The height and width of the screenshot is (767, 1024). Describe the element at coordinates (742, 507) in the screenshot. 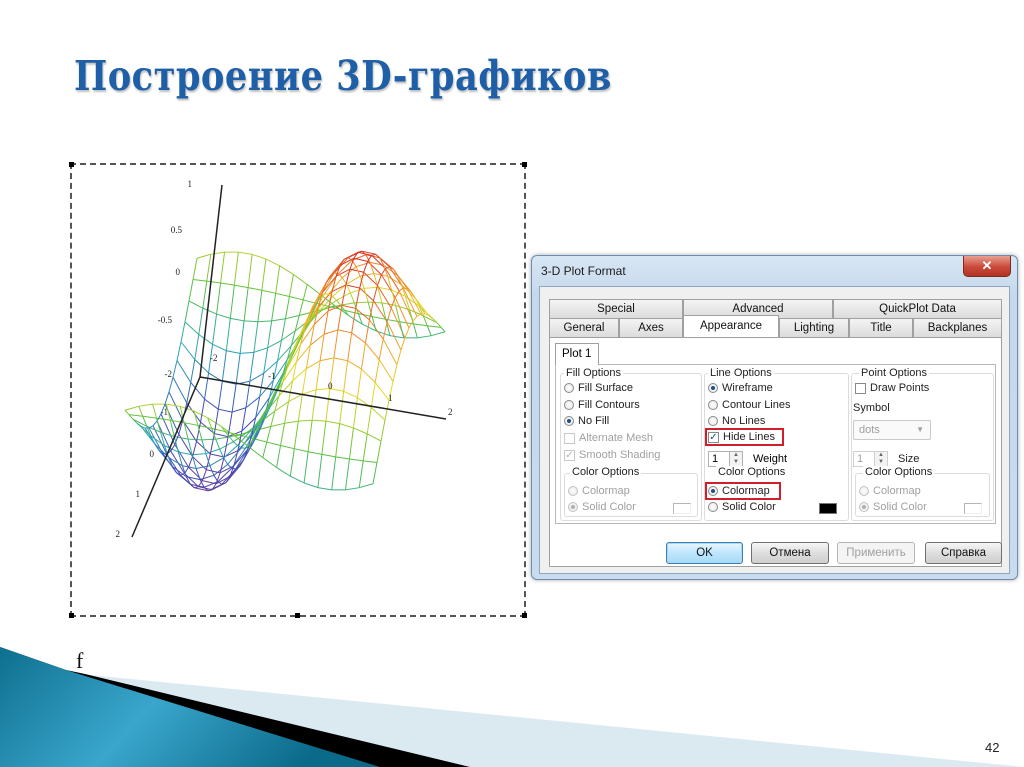

I see `line-solid-color-radio: Solid Color` at that location.